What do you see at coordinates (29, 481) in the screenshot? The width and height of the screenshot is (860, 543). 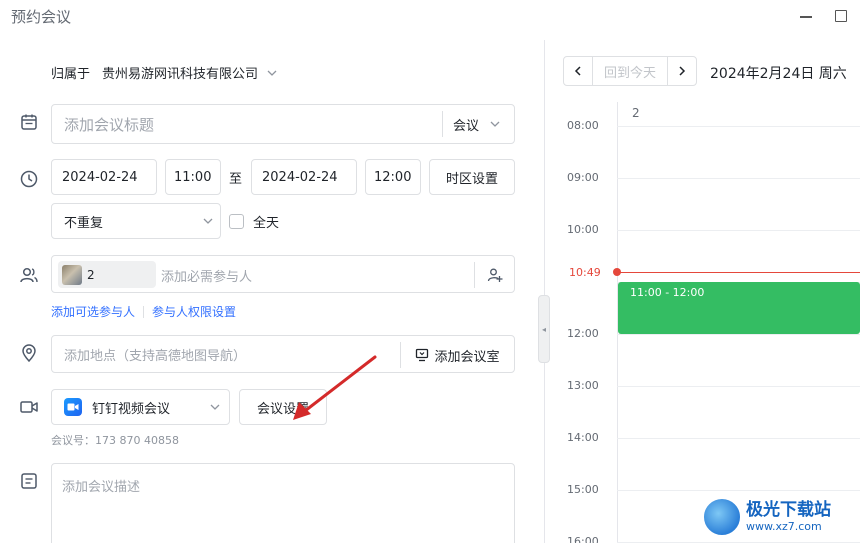 I see `description-icon` at bounding box center [29, 481].